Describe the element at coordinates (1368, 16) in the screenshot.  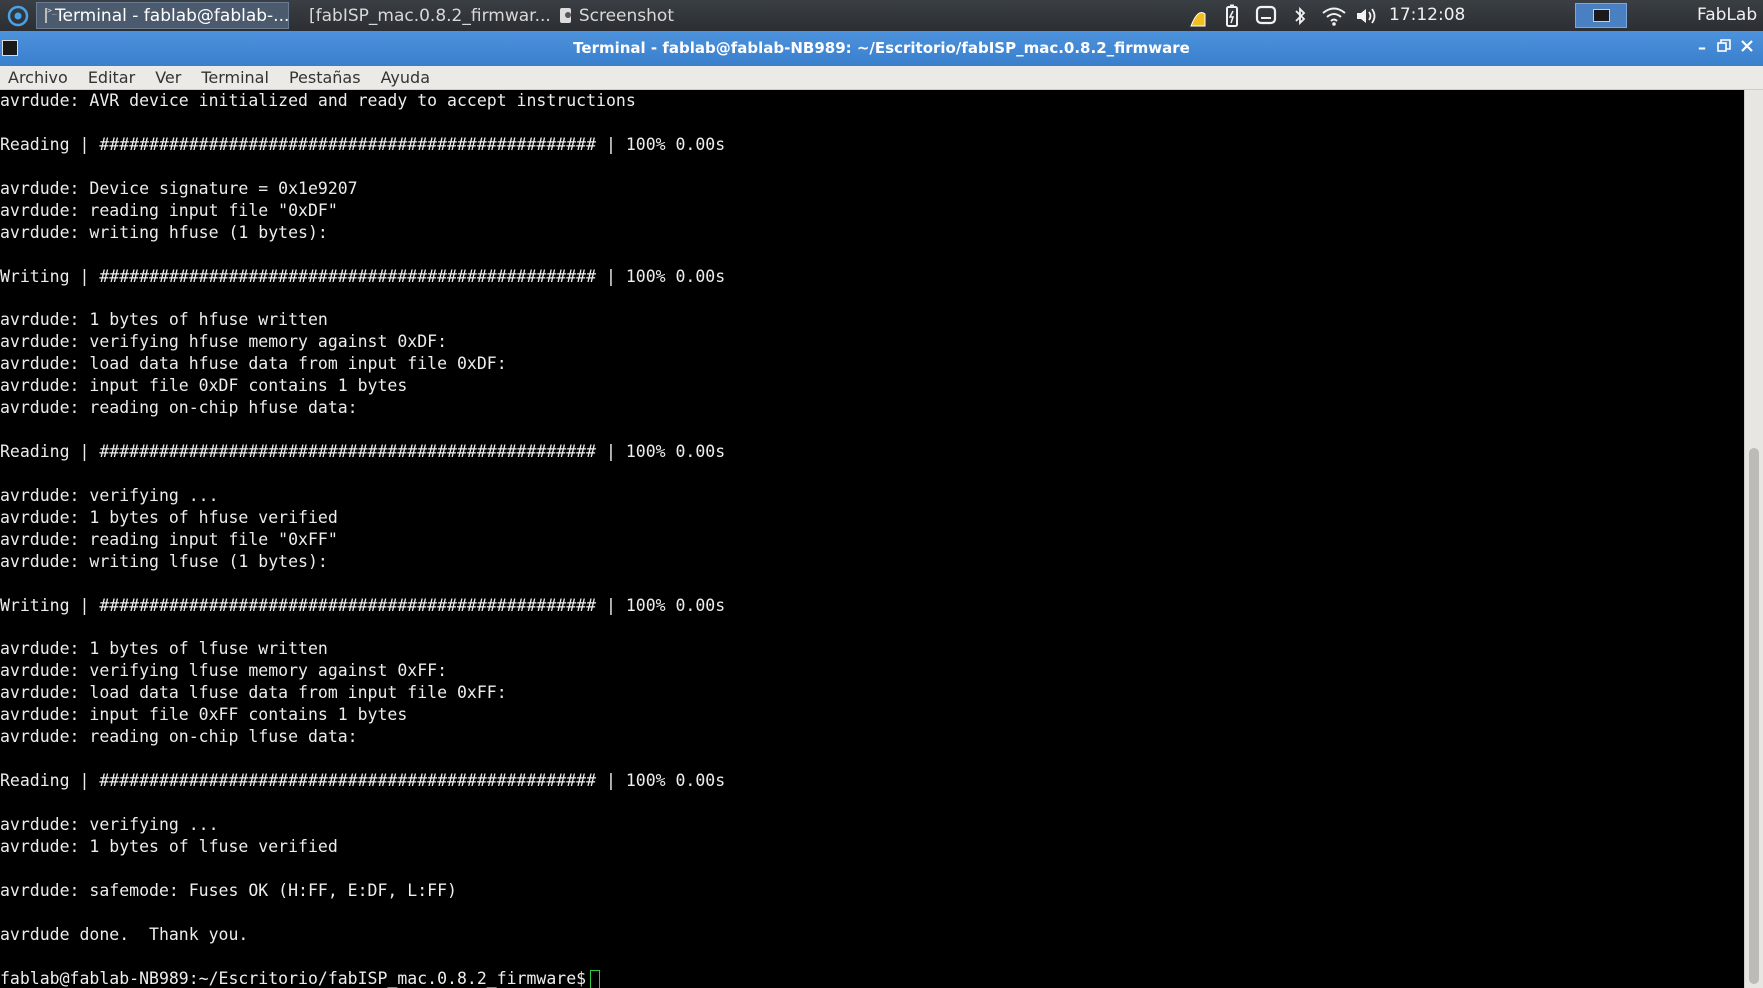
I see `volume-icon` at that location.